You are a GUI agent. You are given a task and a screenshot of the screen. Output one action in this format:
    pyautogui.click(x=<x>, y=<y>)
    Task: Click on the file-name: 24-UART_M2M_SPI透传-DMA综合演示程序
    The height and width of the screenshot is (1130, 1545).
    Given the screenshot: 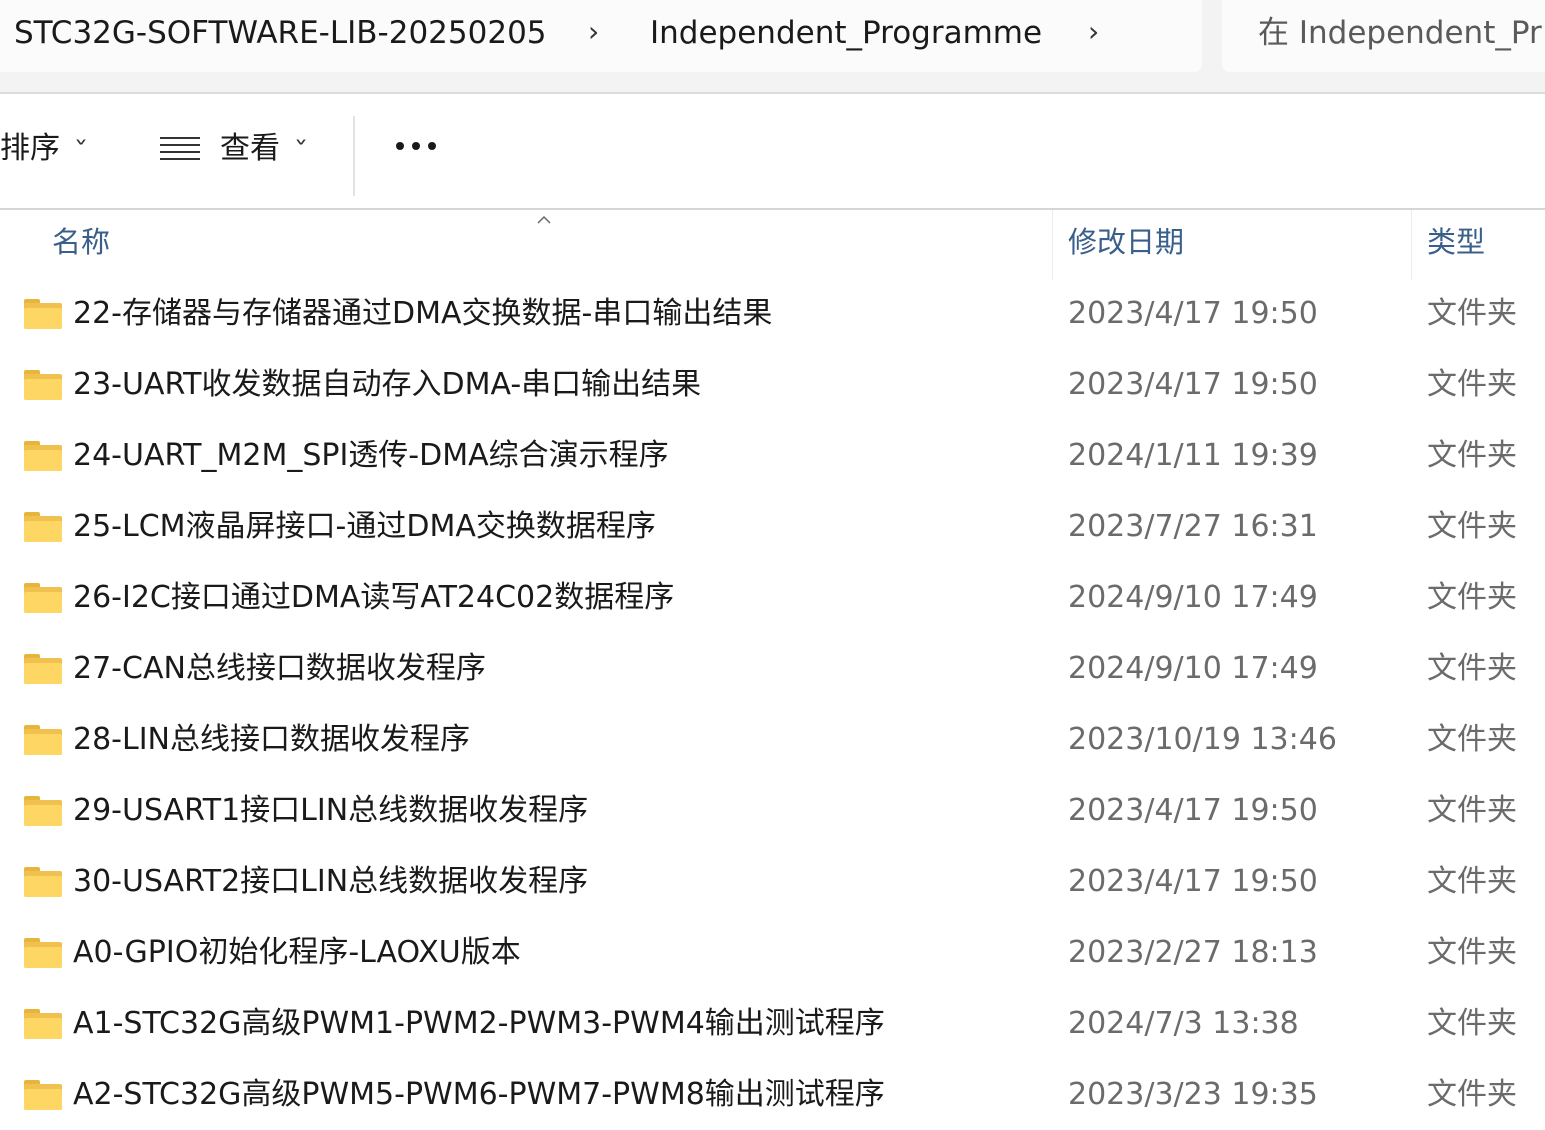 What is the action you would take?
    pyautogui.click(x=371, y=455)
    